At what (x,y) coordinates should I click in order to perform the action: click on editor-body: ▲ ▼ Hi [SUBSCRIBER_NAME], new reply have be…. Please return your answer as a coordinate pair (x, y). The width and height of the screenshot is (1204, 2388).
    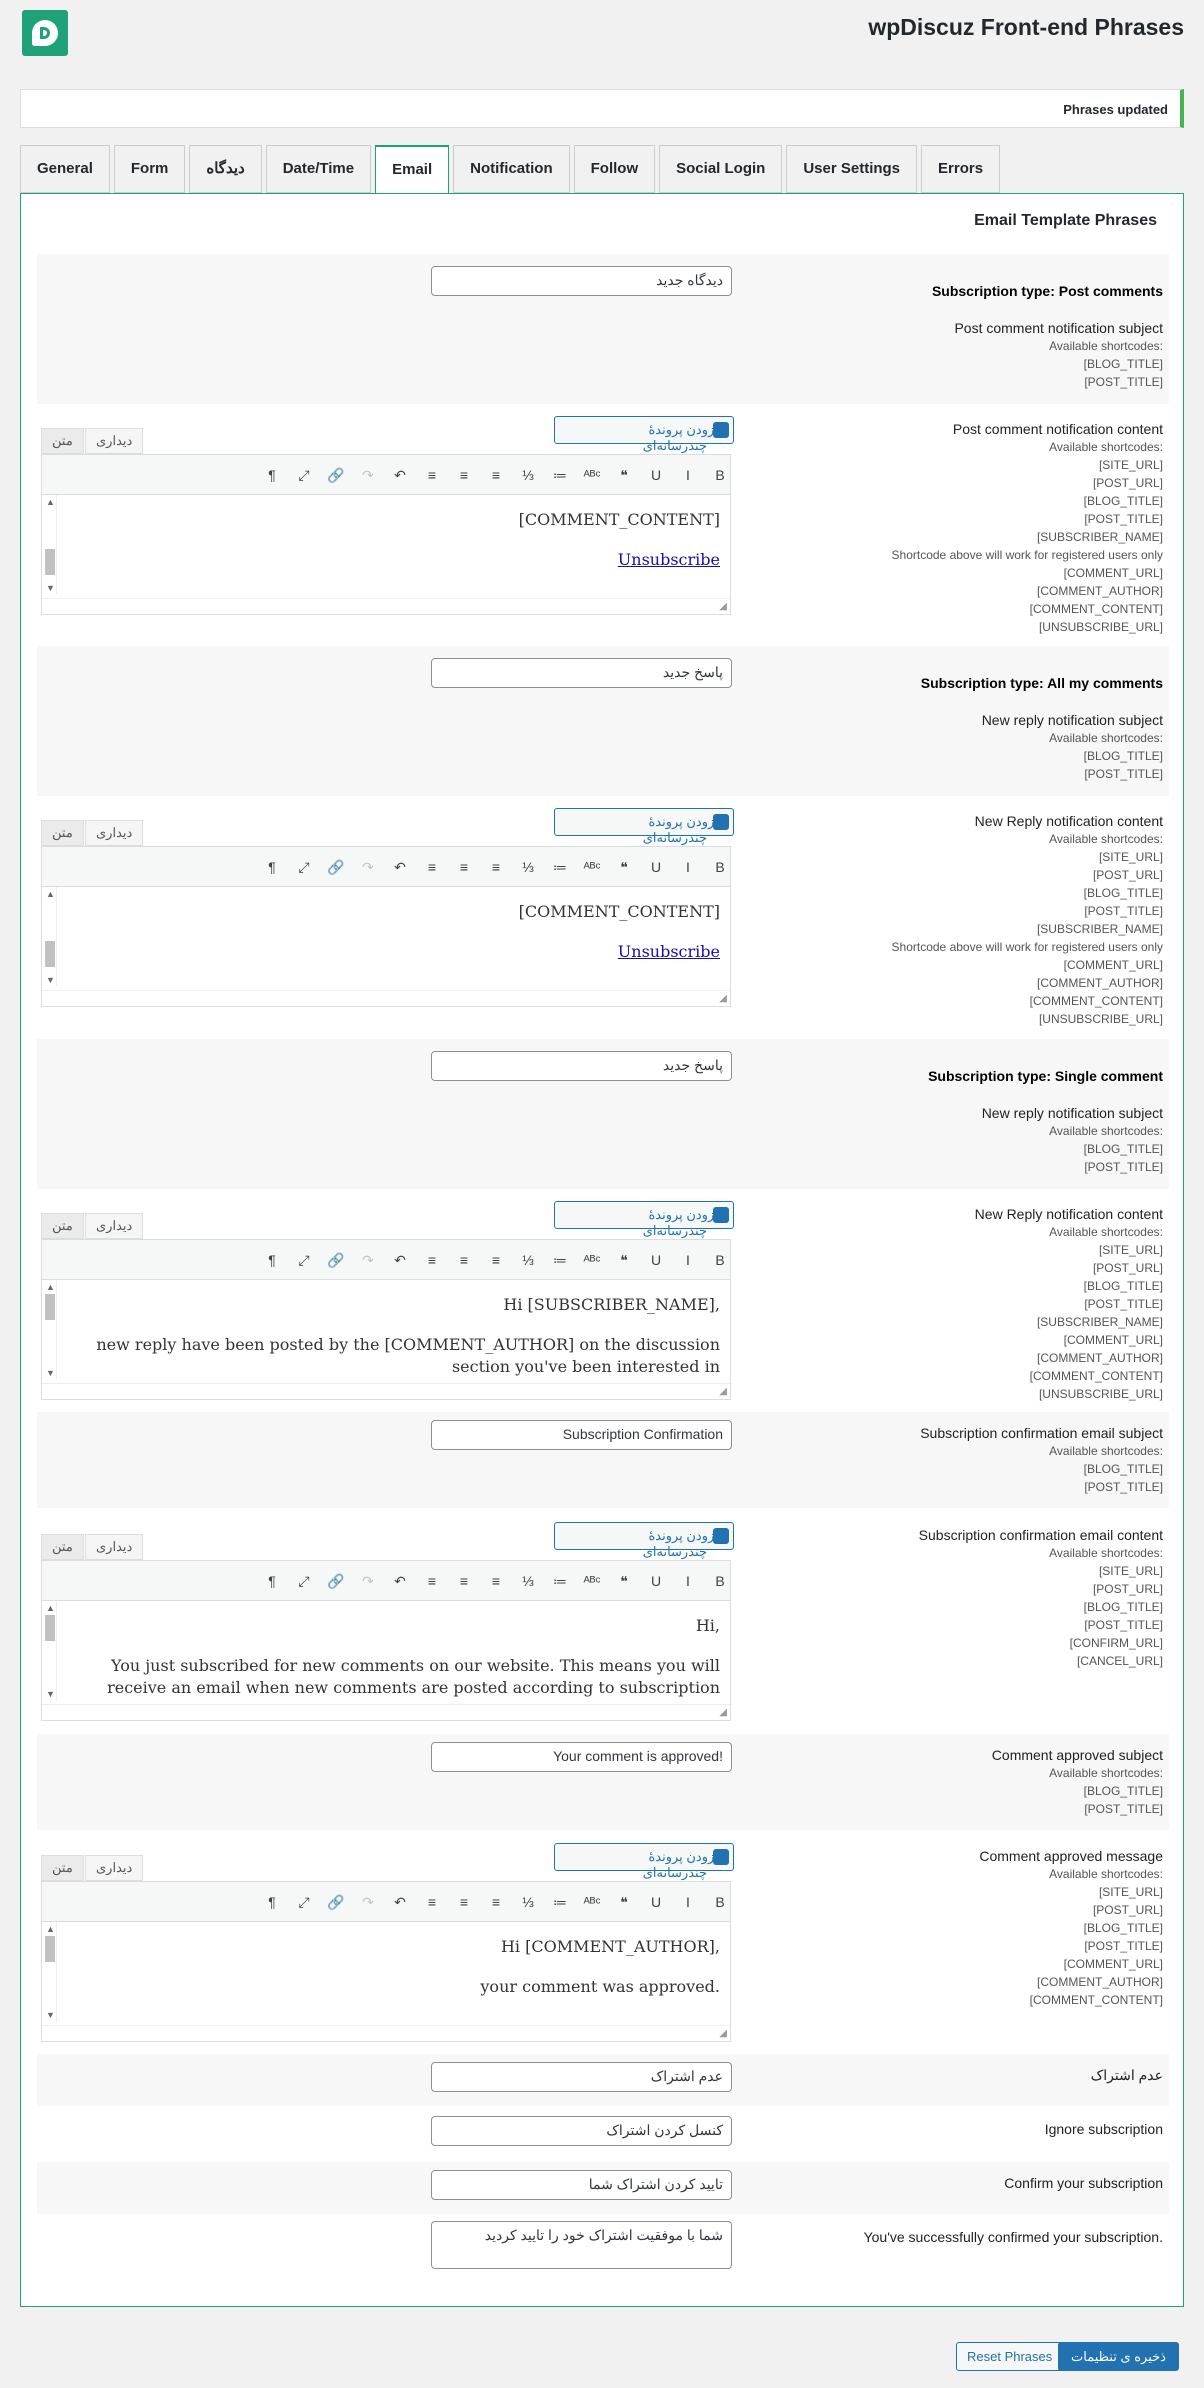
    Looking at the image, I should click on (386, 1331).